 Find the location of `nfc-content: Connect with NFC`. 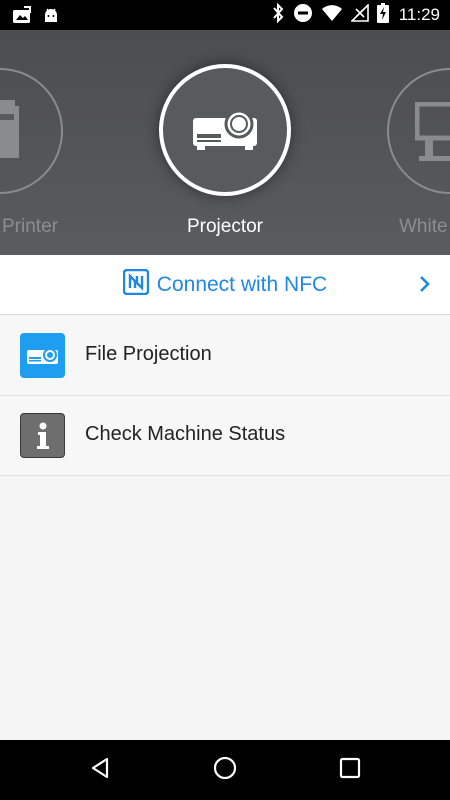

nfc-content: Connect with NFC is located at coordinates (225, 284).